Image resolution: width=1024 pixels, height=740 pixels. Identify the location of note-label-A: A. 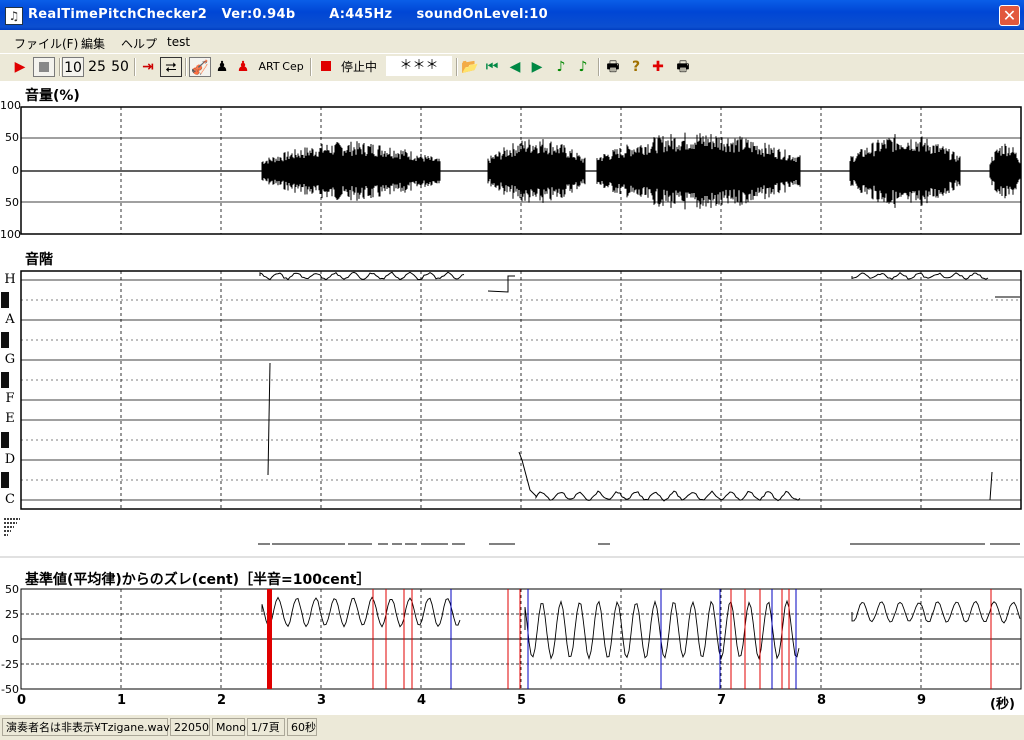
(10, 319).